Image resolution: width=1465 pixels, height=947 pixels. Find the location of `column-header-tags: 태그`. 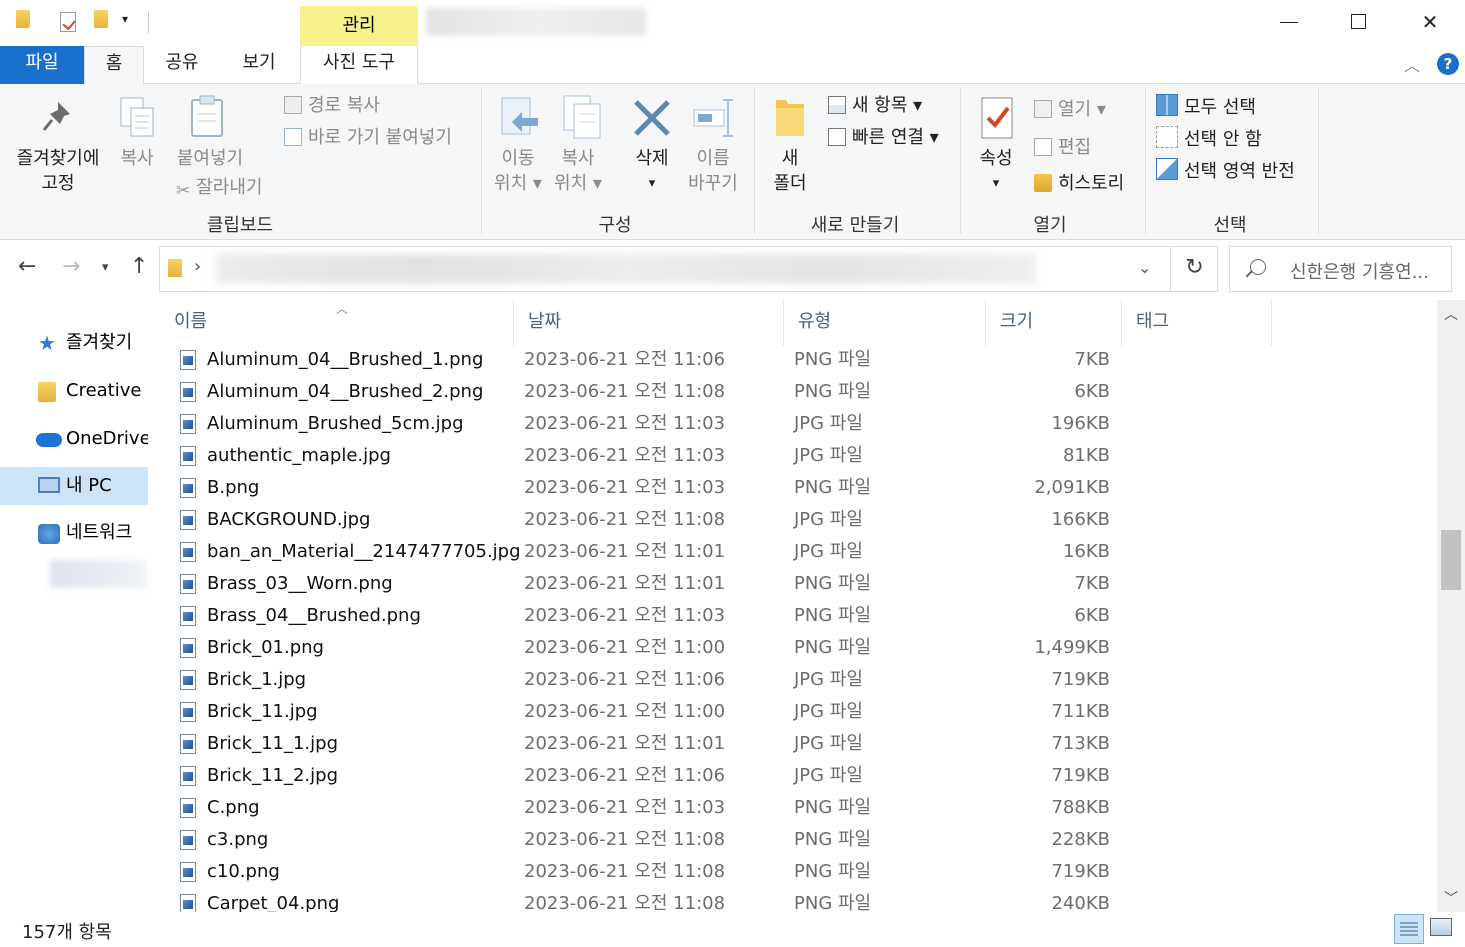

column-header-tags: 태그 is located at coordinates (1197, 323).